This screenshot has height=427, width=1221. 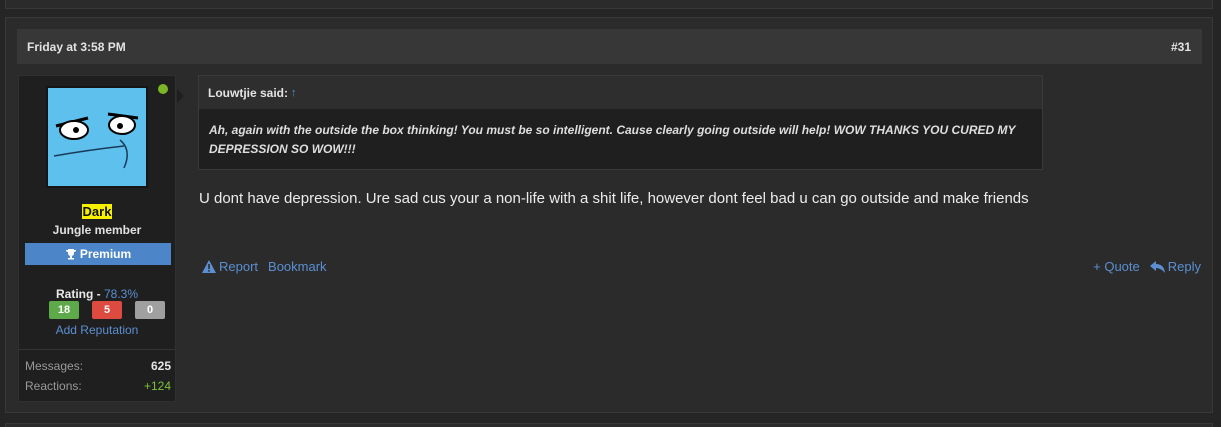 I want to click on quote-button: + Quote, so click(x=1116, y=266).